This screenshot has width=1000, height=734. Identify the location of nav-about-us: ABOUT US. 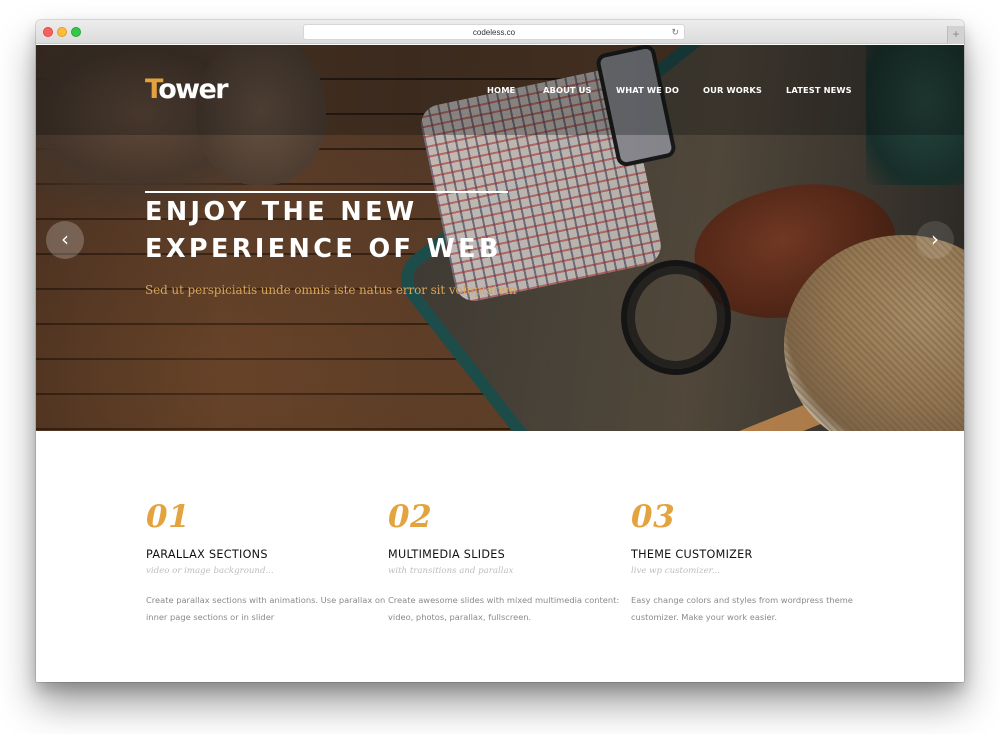
(567, 90).